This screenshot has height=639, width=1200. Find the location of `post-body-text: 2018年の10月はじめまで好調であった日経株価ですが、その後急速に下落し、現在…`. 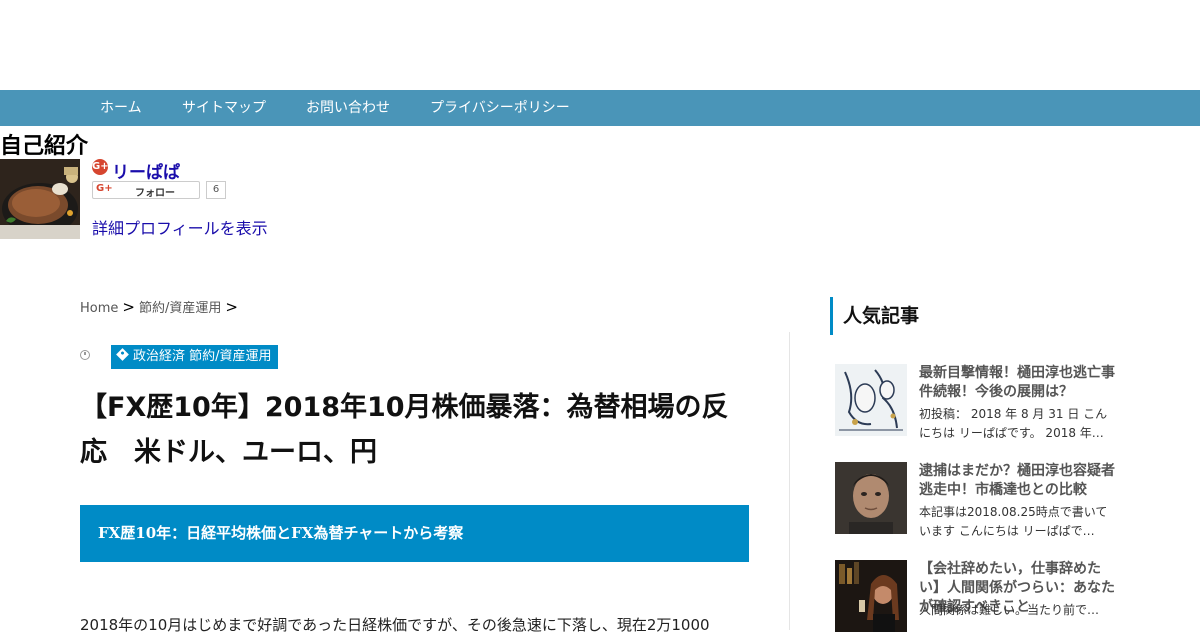

post-body-text: 2018年の10月はじめまで好調であった日経株価ですが、その後急速に下落し、現在… is located at coordinates (395, 625).